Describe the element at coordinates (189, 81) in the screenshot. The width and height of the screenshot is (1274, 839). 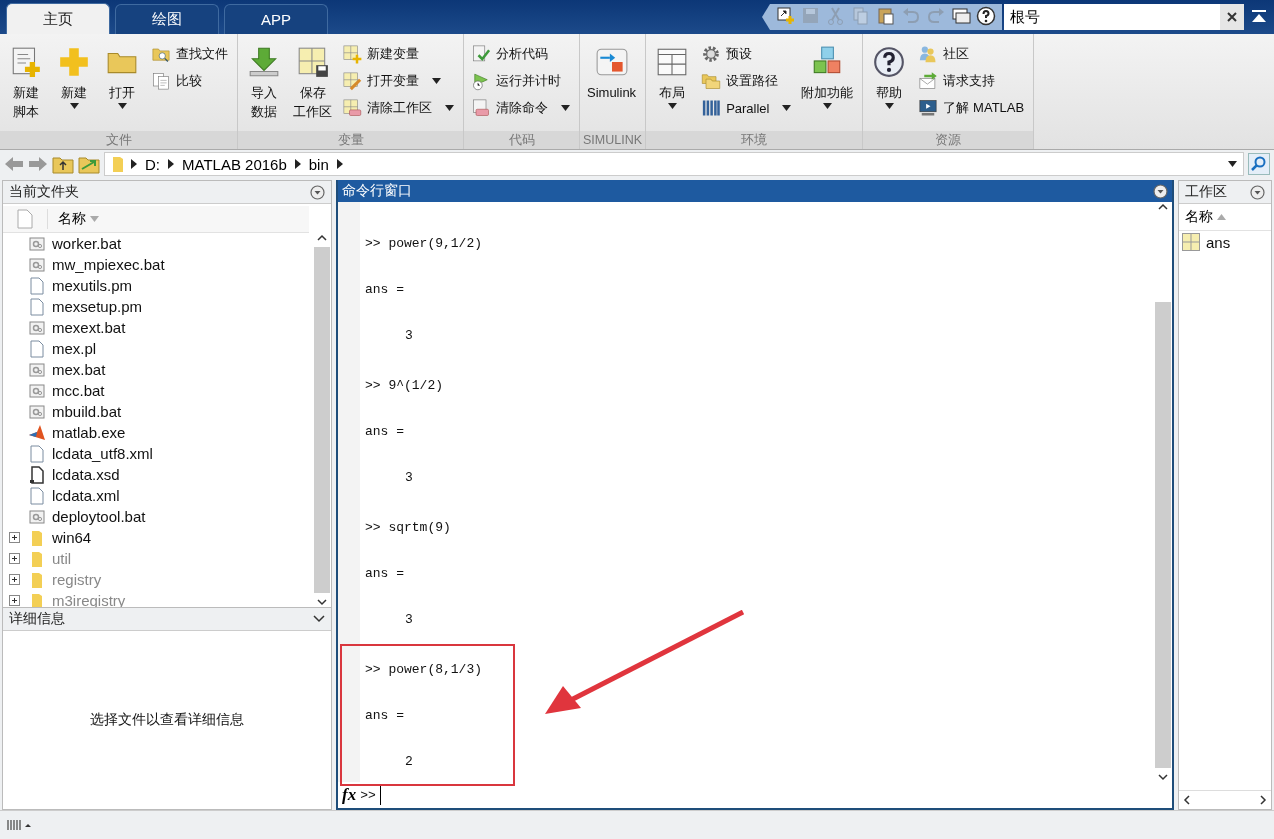
I see `ribbon-button: 比较` at that location.